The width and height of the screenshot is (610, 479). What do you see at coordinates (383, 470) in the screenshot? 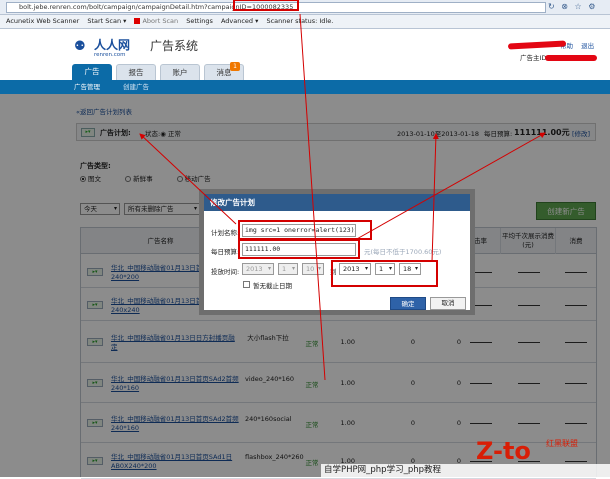
I see `watermark-text: 自学PHP网_php学习_php教程` at bounding box center [383, 470].